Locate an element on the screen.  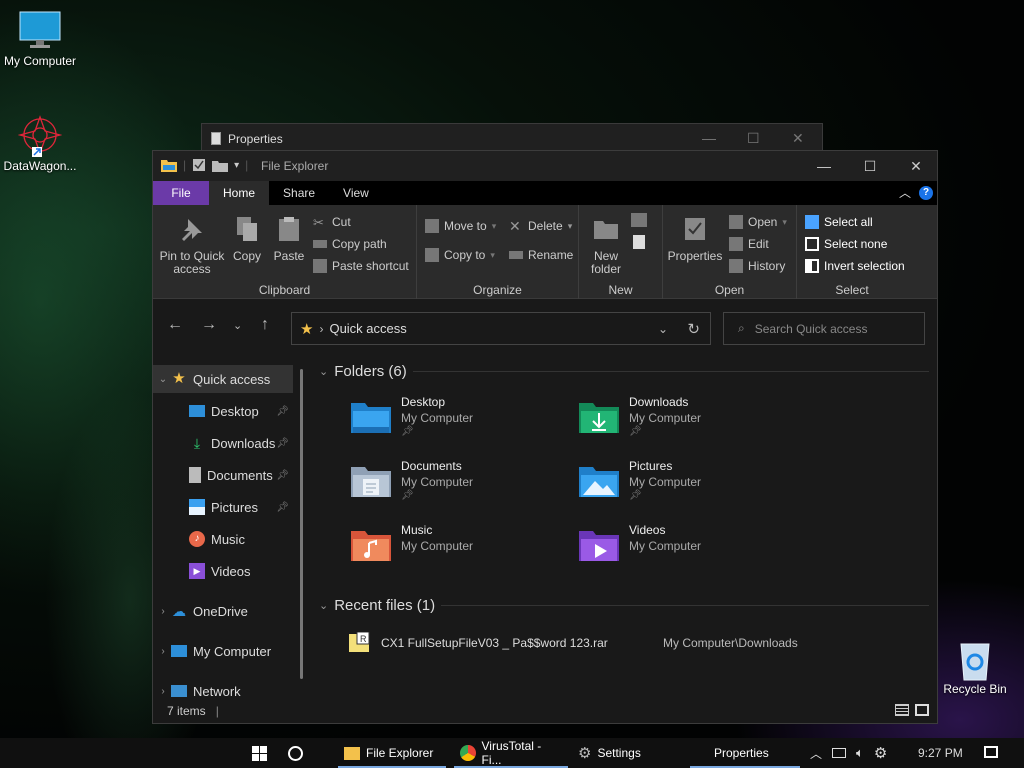
chevron-down-icon: ⌄ is located at coordinates (163, 379).